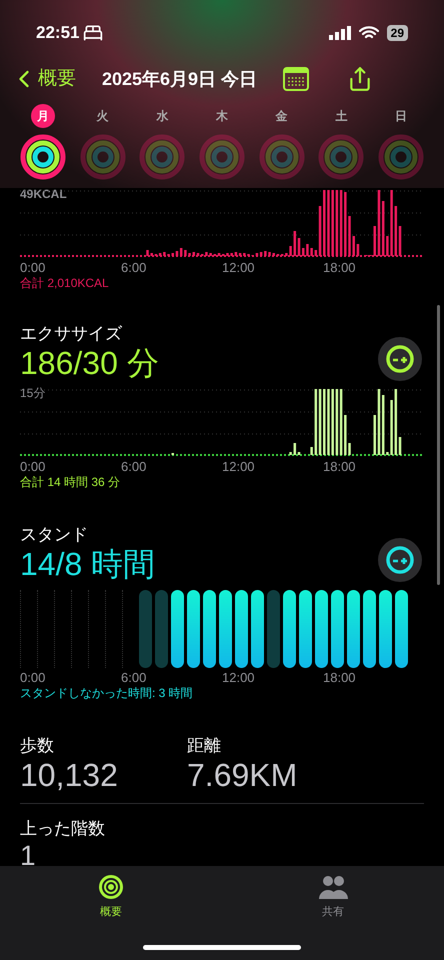 The height and width of the screenshot is (960, 444). I want to click on signal-icon, so click(339, 33).